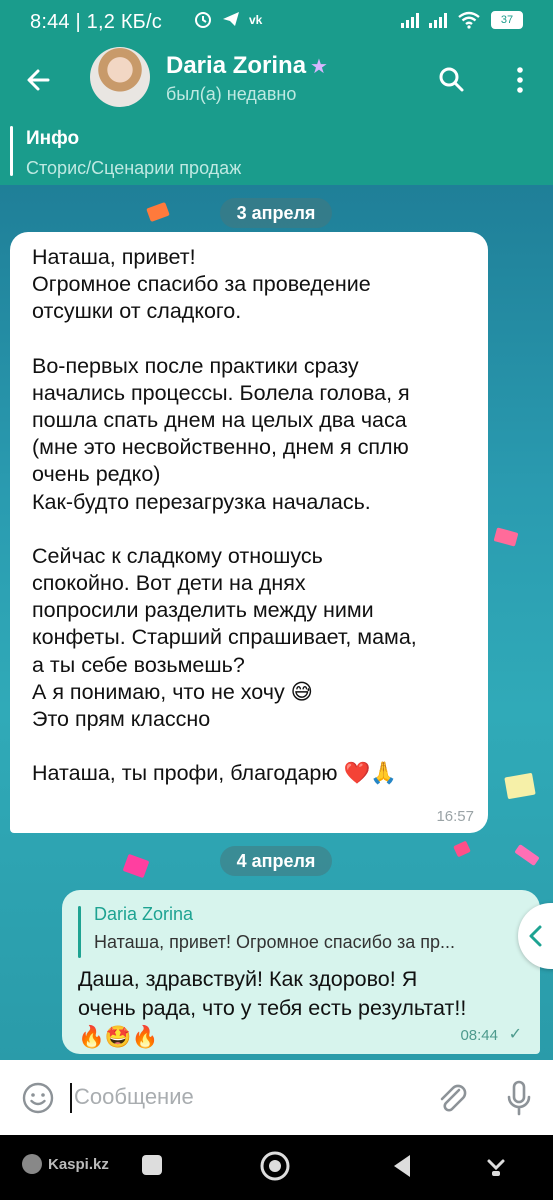 The width and height of the screenshot is (553, 1200). I want to click on message-line: Во-первых после практики сразу, so click(195, 365).